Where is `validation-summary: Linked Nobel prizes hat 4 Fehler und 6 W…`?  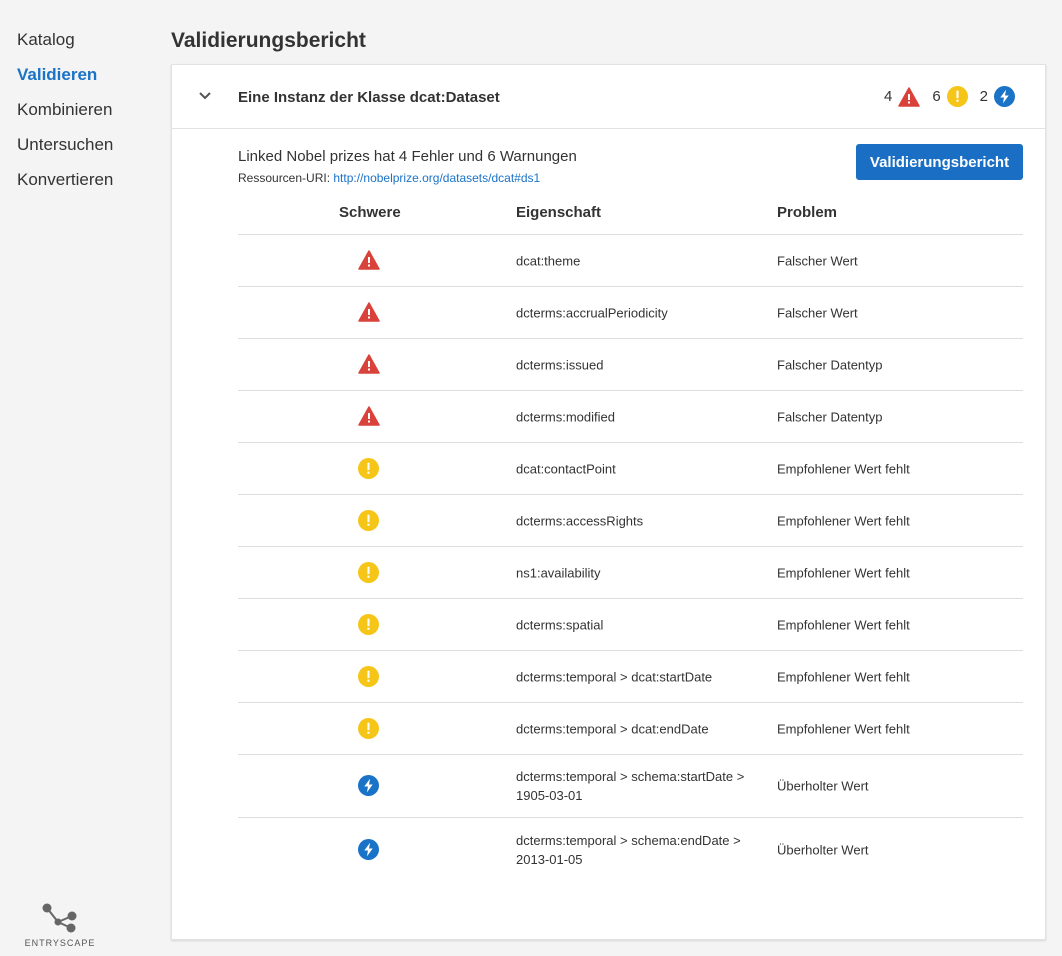
validation-summary: Linked Nobel prizes hat 4 Fehler und 6 W… is located at coordinates (407, 156).